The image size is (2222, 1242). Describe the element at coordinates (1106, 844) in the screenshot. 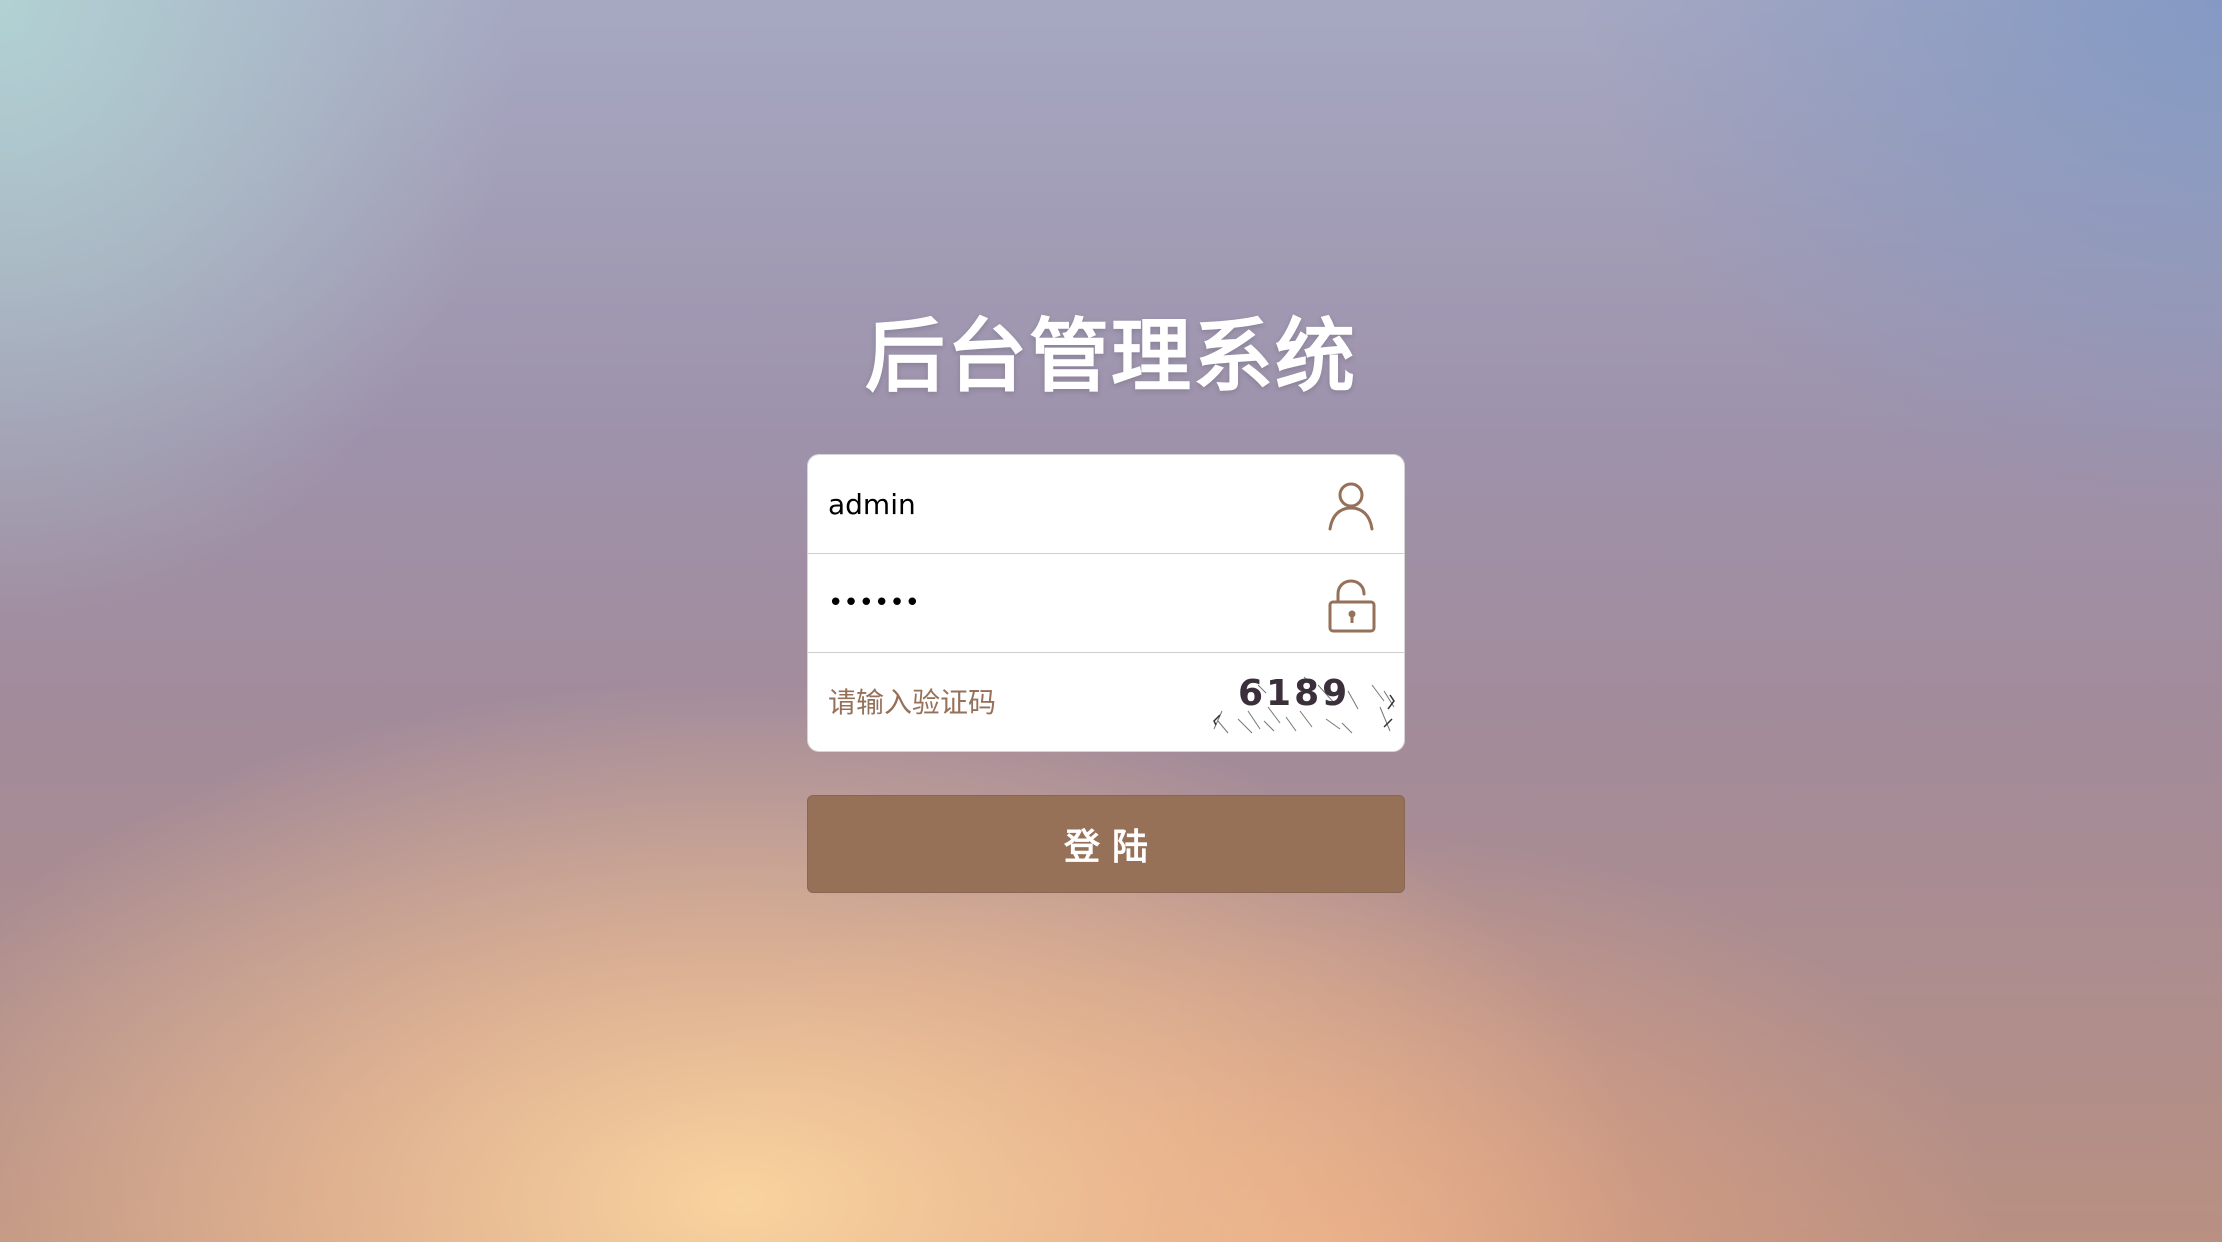

I see `login-button: 登陆` at that location.